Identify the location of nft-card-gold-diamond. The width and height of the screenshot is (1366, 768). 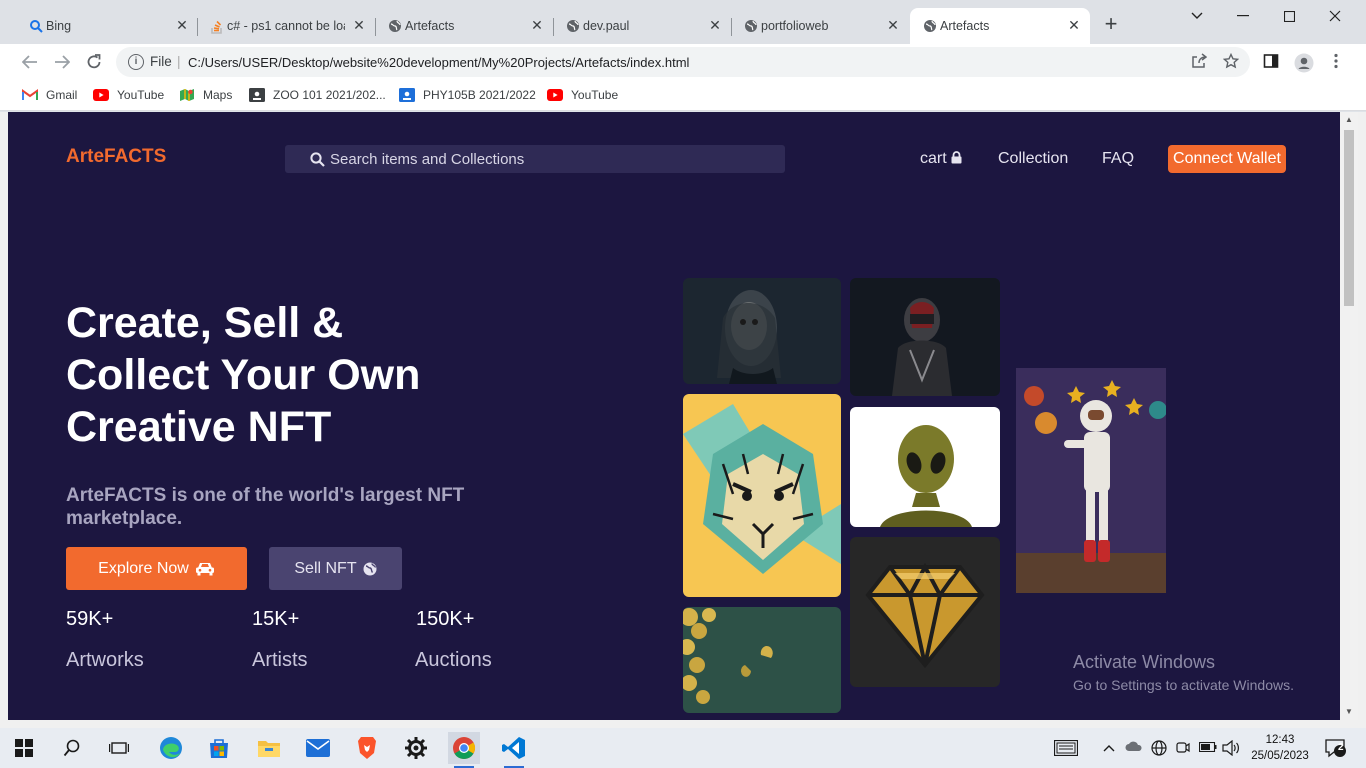
(925, 612).